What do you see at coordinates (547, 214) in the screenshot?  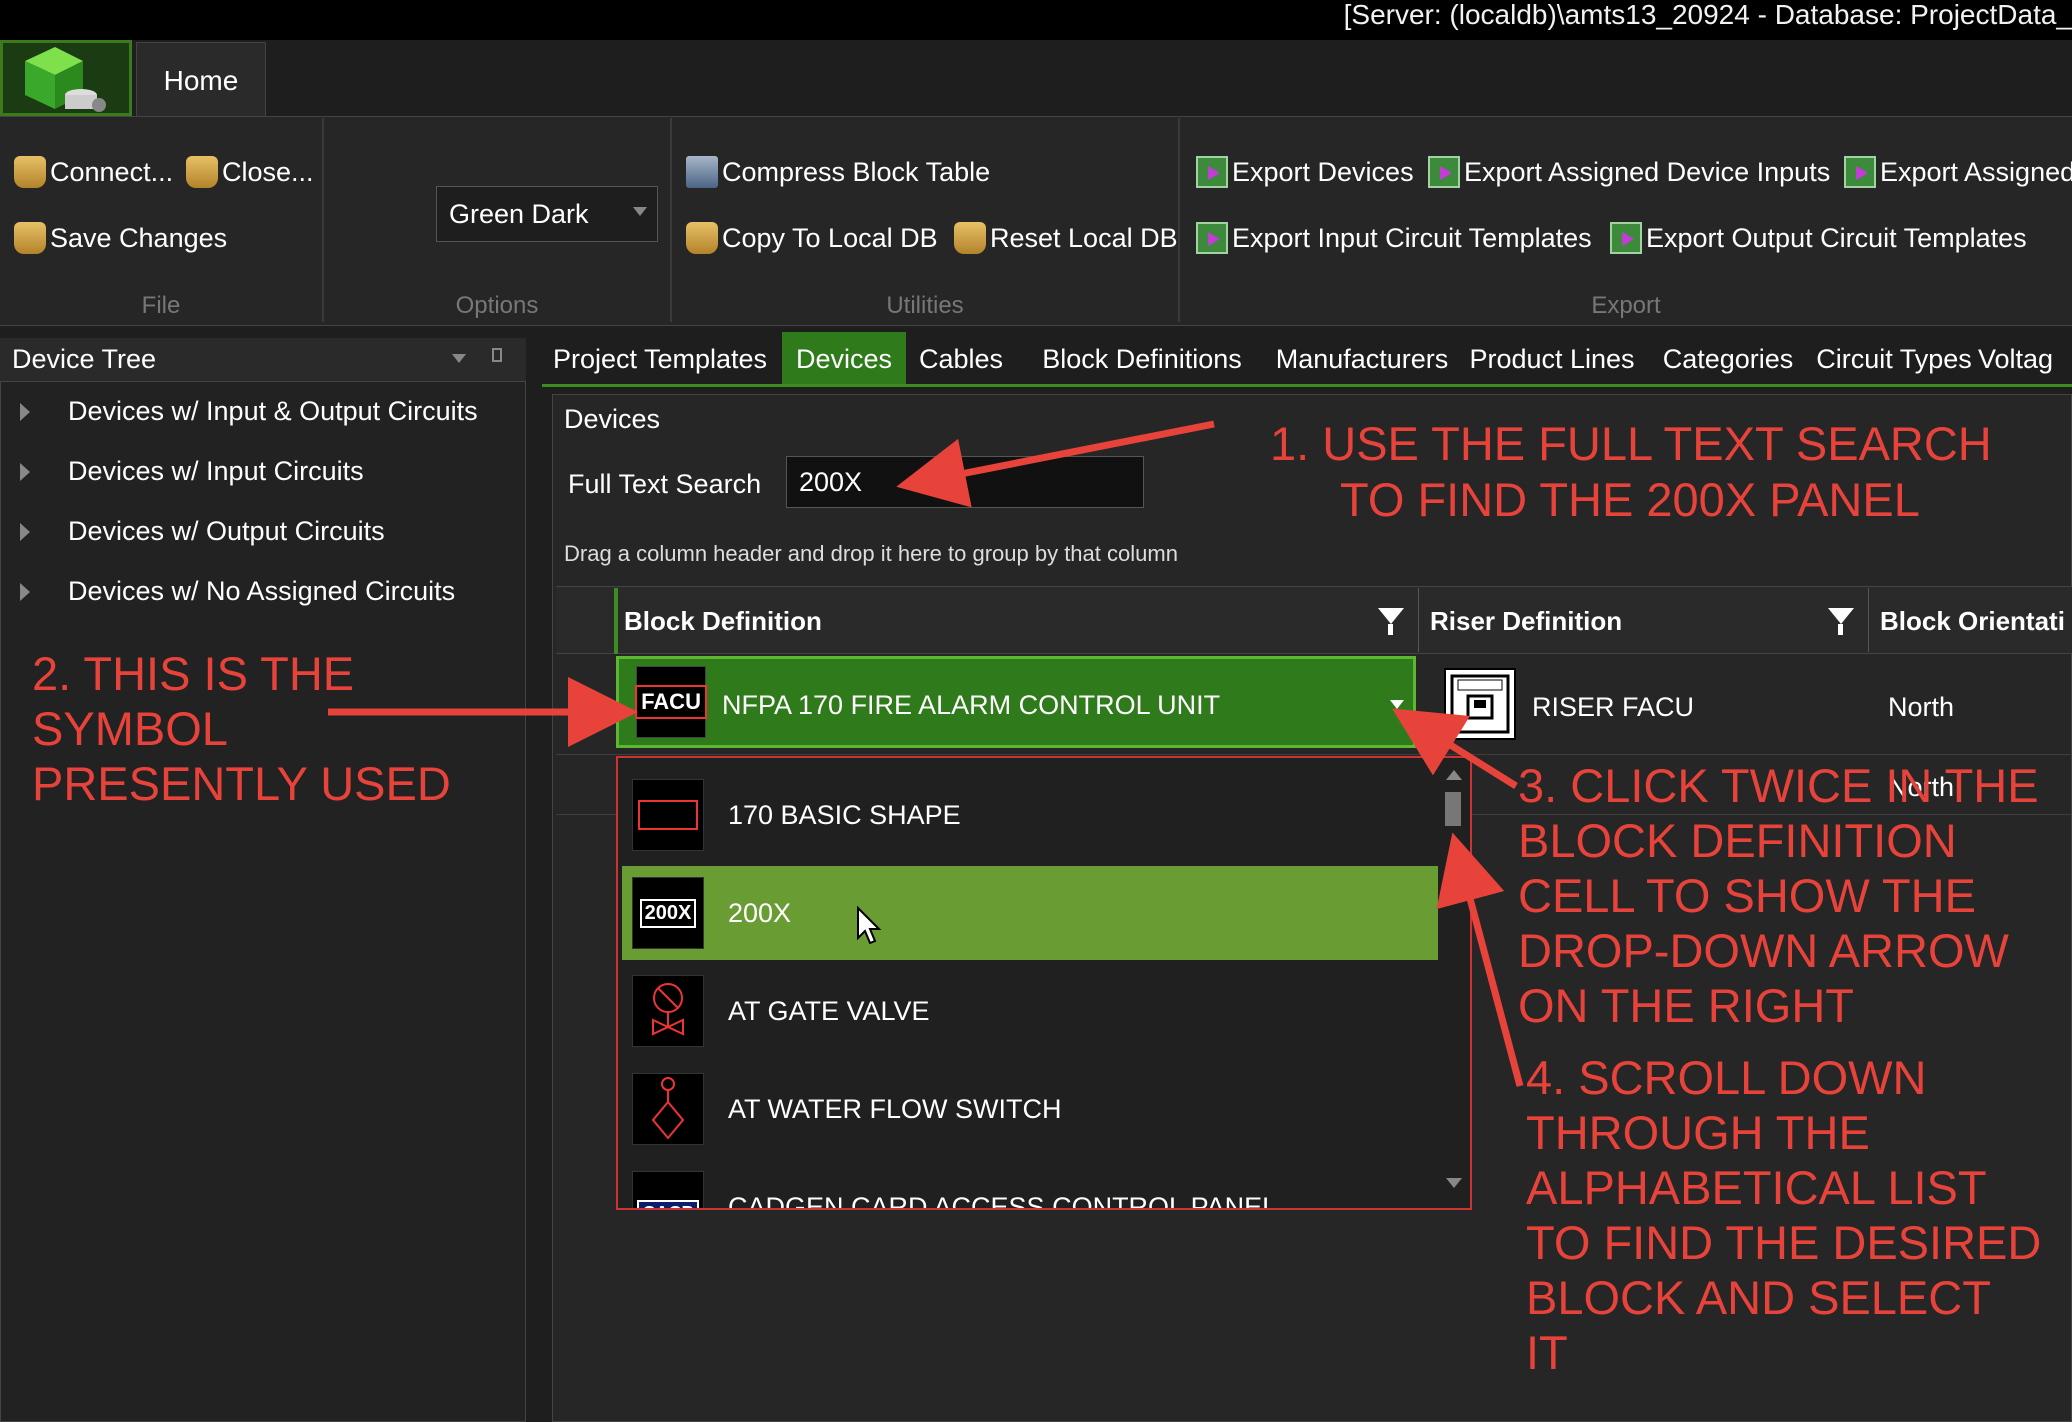 I see `theme-select: Green Dark` at bounding box center [547, 214].